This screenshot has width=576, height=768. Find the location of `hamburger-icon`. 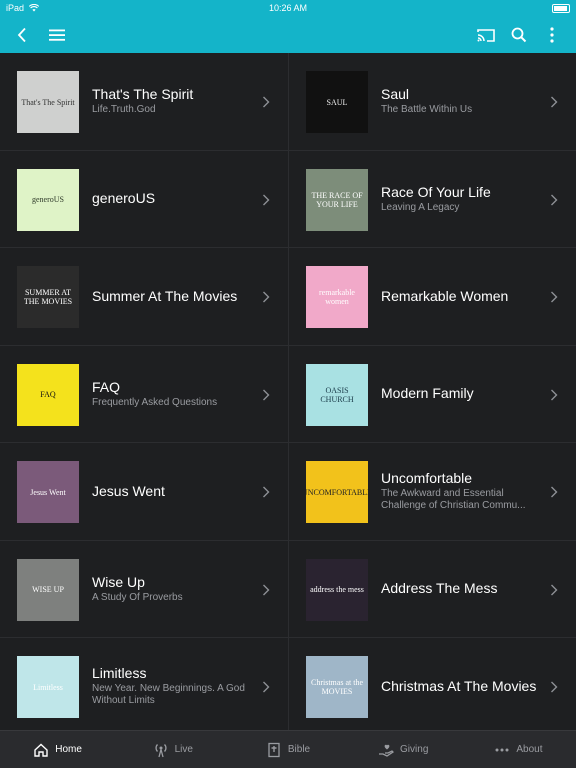

hamburger-icon is located at coordinates (57, 35).